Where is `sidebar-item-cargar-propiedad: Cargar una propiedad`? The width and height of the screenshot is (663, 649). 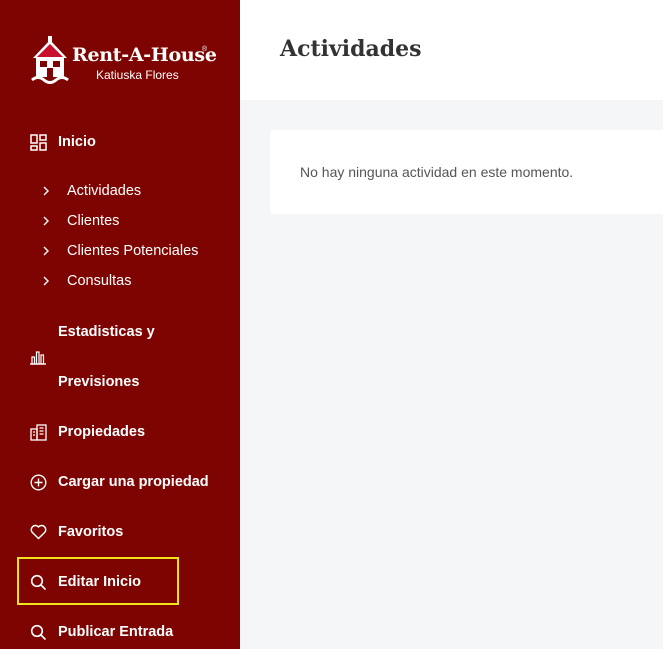 sidebar-item-cargar-propiedad: Cargar una propiedad is located at coordinates (120, 482).